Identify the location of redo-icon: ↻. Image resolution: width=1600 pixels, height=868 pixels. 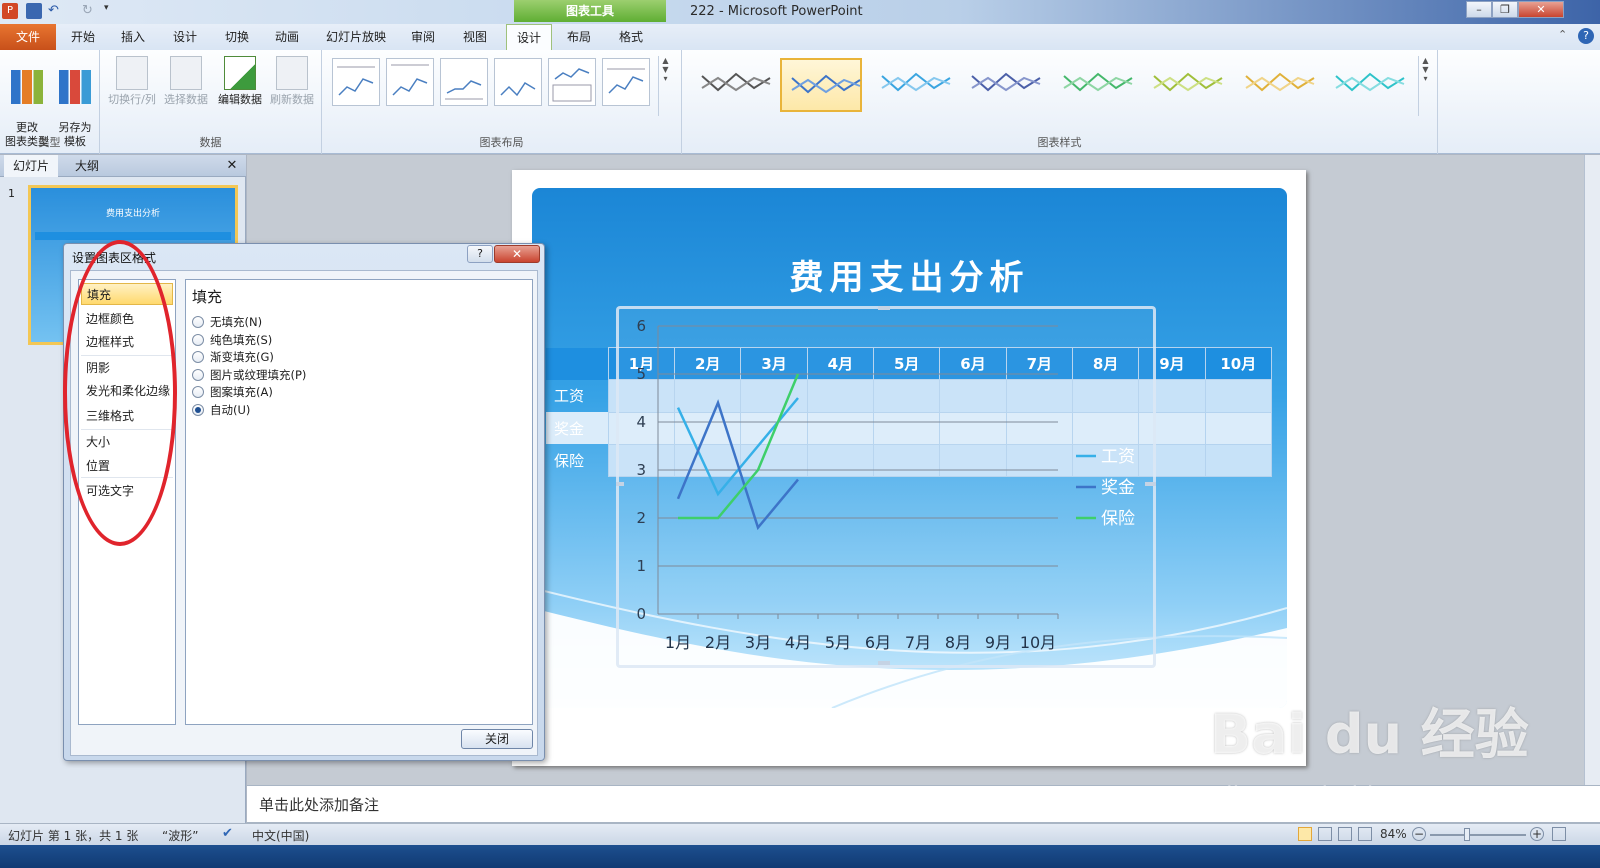
(90, 11).